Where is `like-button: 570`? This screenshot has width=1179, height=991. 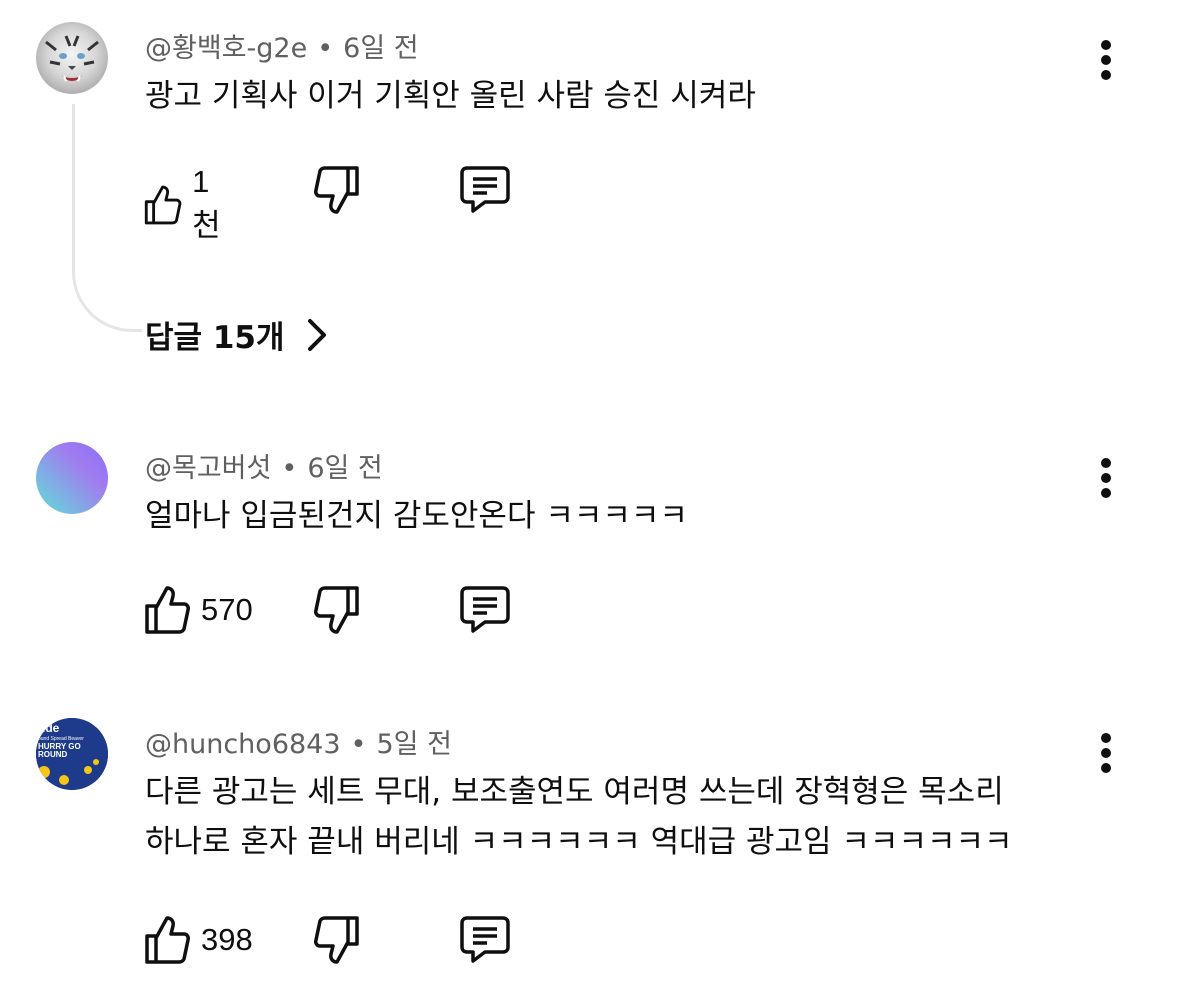 like-button: 570 is located at coordinates (198, 610).